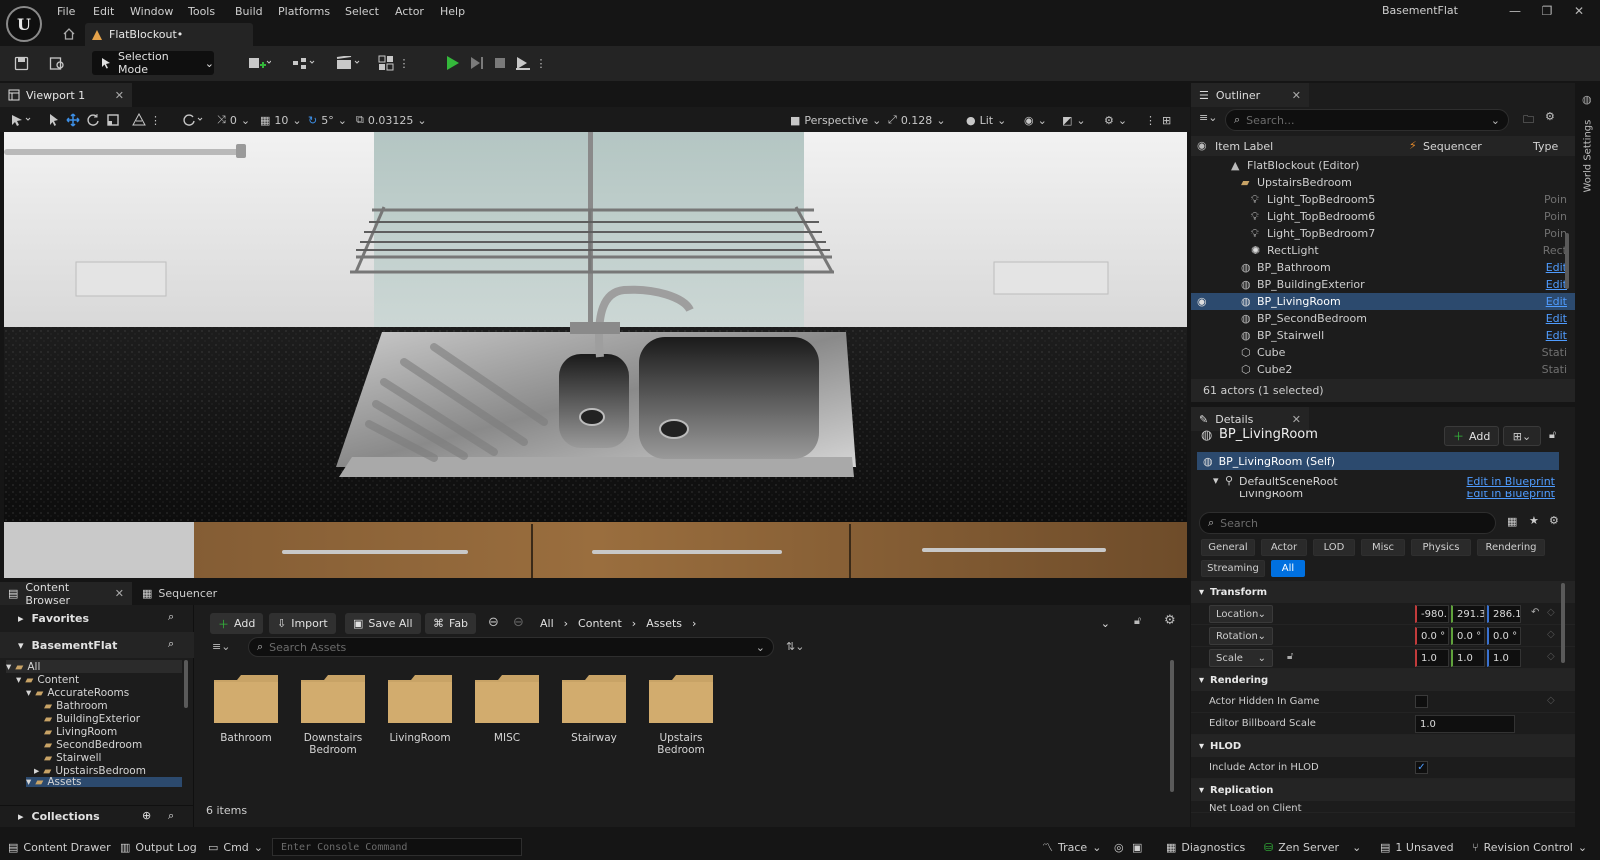 The height and width of the screenshot is (860, 1600). I want to click on play-icon, so click(453, 63).